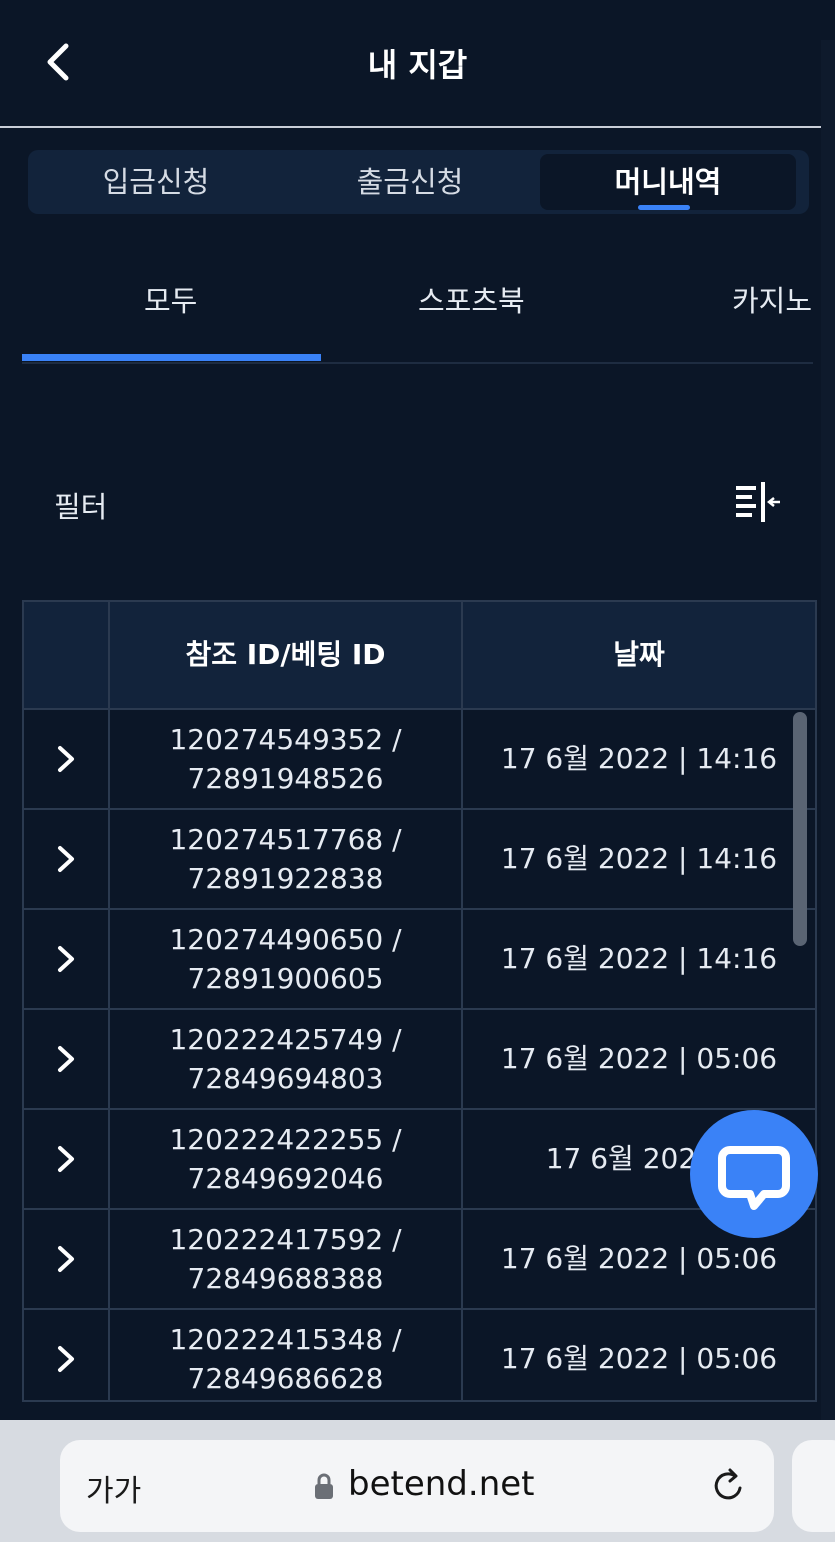 The image size is (835, 1542). I want to click on filter-collapse-icon, so click(758, 503).